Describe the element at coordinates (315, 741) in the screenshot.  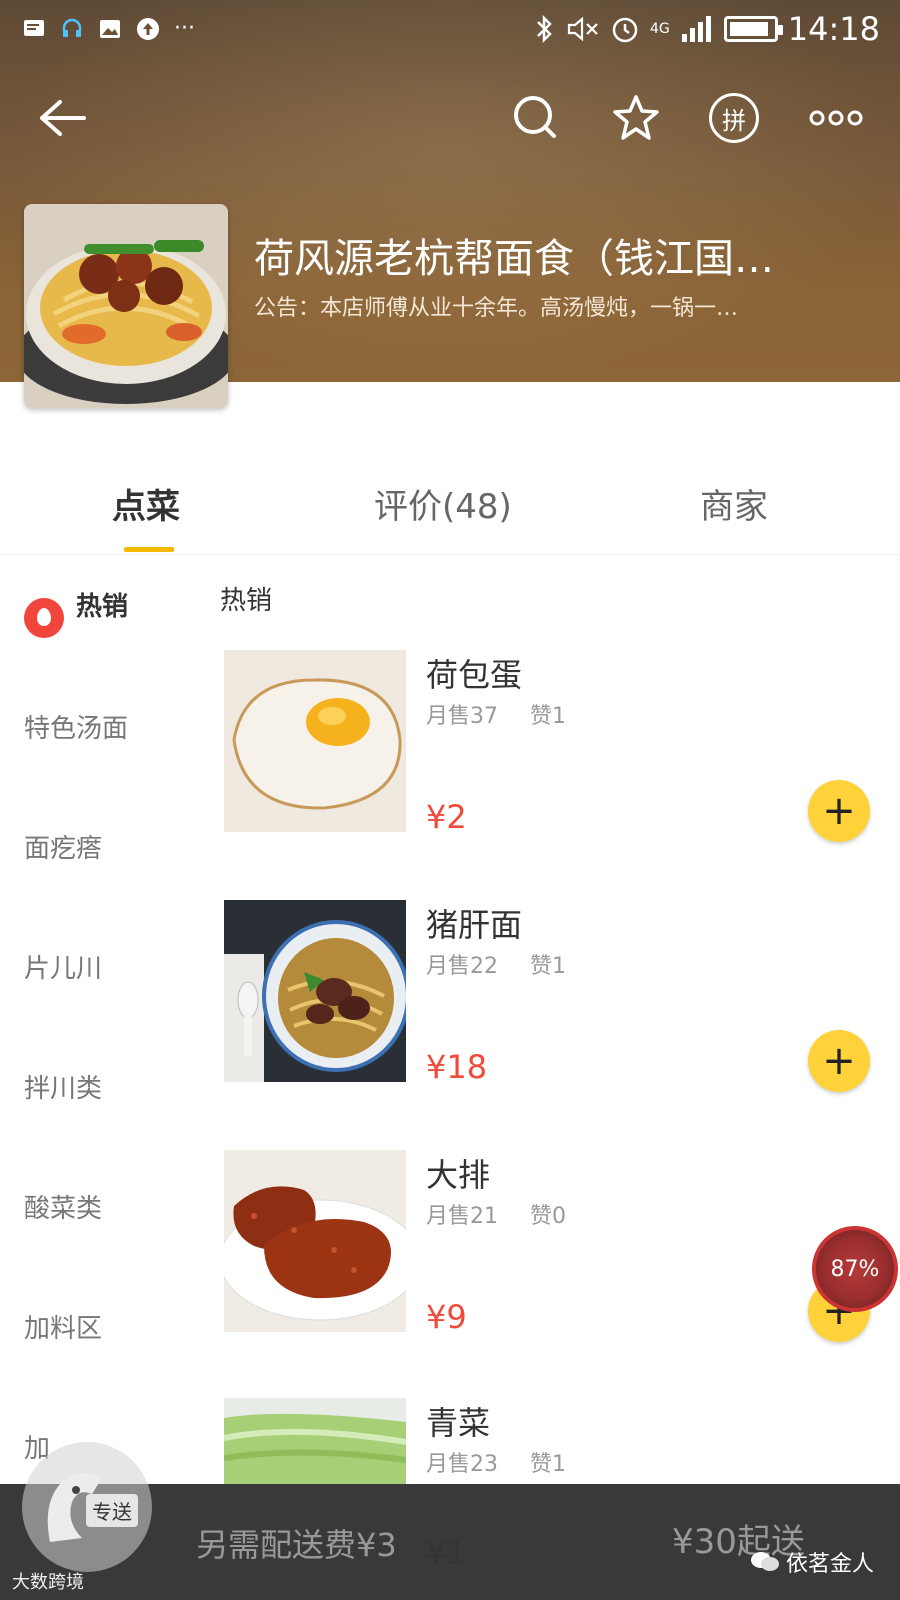
I see `fried-egg-image` at that location.